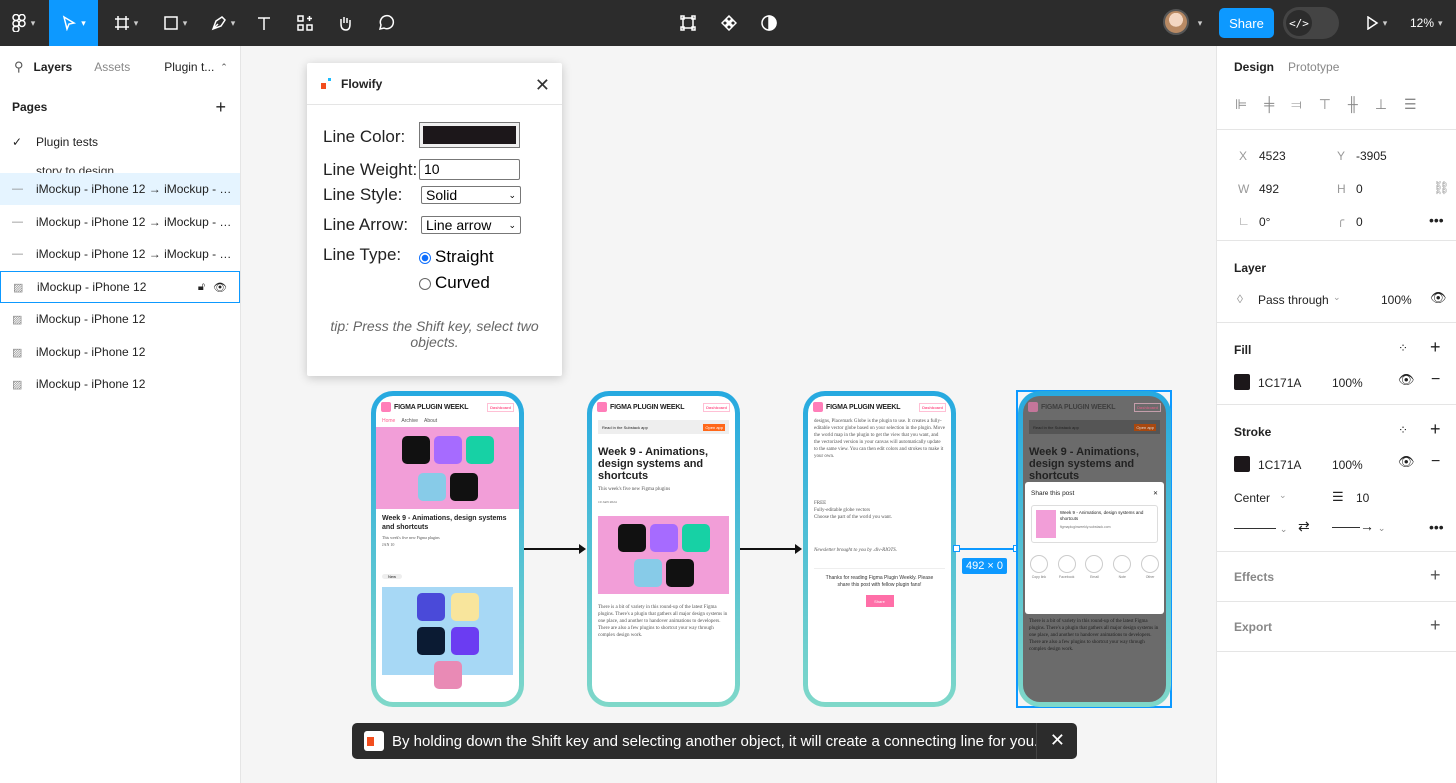 The image size is (1456, 783). What do you see at coordinates (1198, 23) in the screenshot?
I see `chevron-down-icon: ▾` at bounding box center [1198, 23].